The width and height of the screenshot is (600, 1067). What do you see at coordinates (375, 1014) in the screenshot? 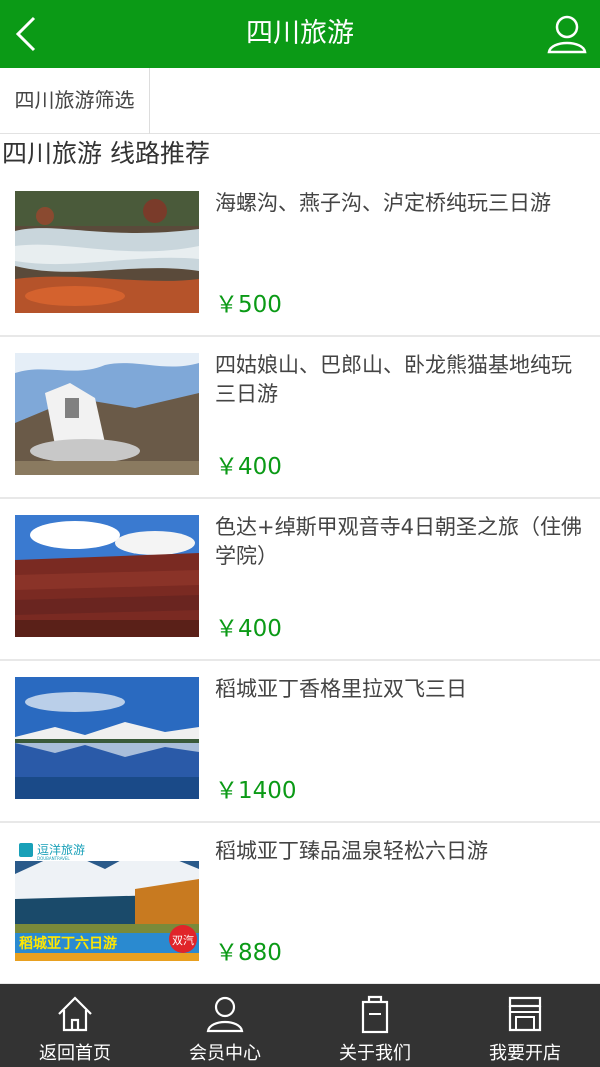
I see `document-icon` at bounding box center [375, 1014].